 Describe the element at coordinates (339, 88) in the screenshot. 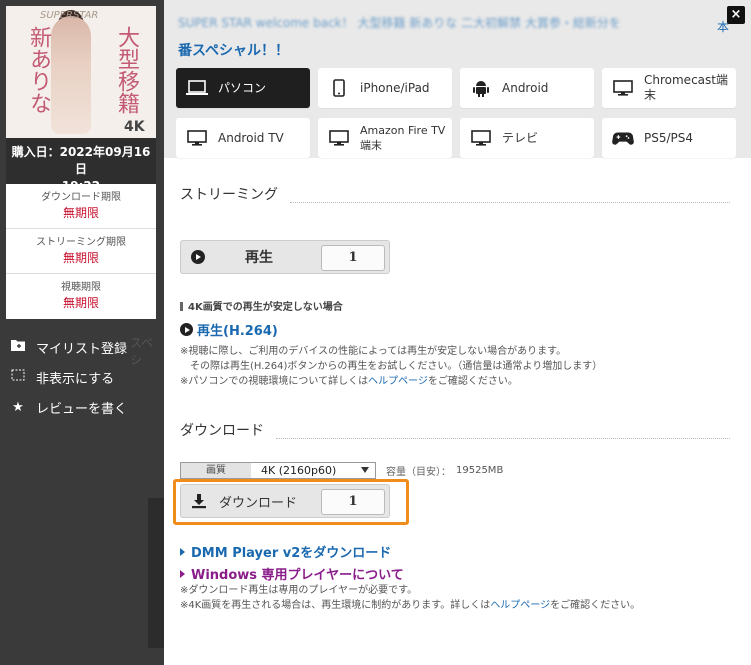

I see `smartphone-icon` at that location.